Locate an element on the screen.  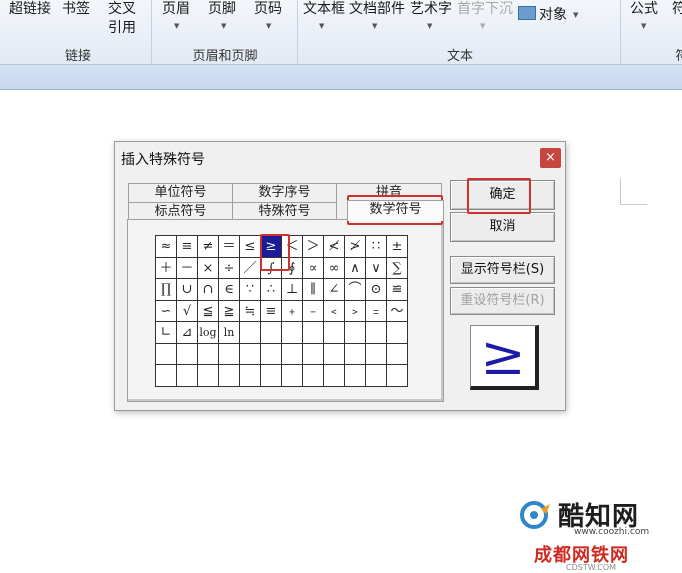
tab-unit-symbols: 单位符号 is located at coordinates (180, 193).